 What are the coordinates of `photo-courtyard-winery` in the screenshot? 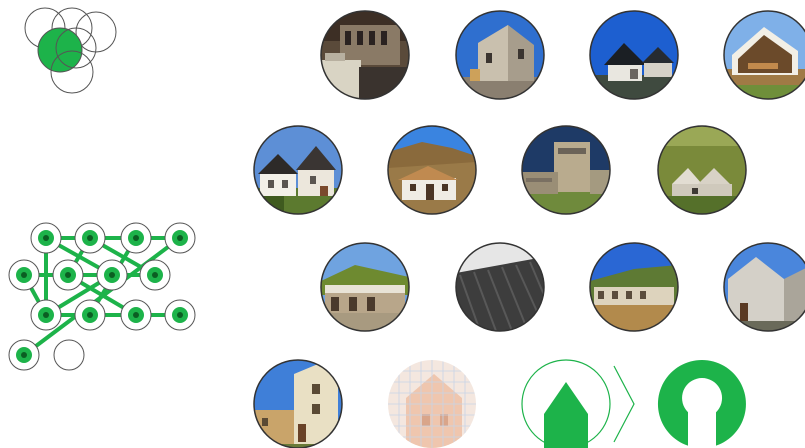 It's located at (365, 55).